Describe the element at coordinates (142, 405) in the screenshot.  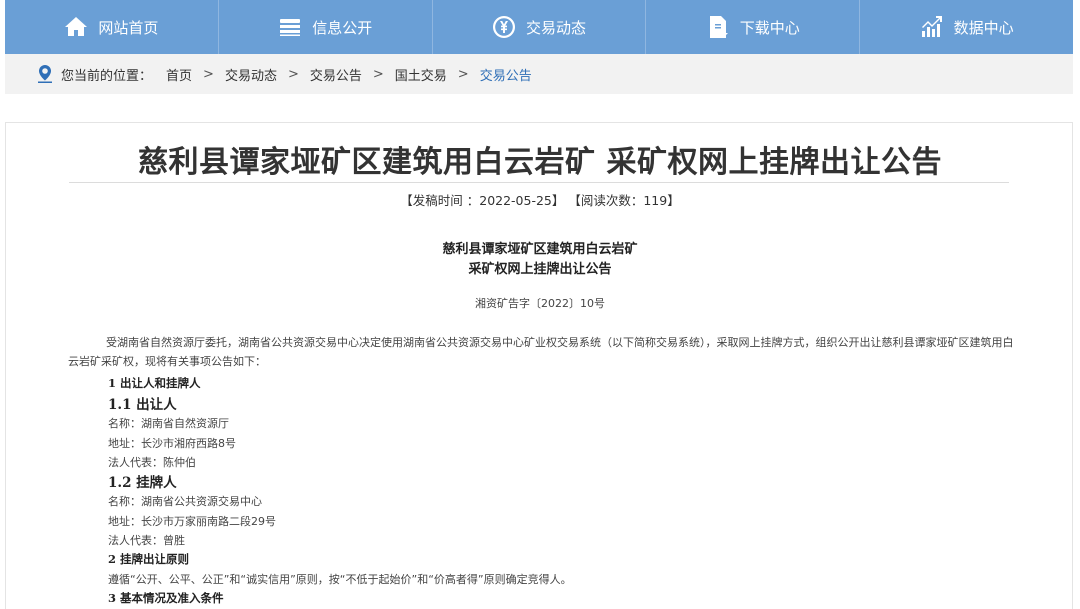
I see `section-1-1-heading: 1.1 出让人` at that location.